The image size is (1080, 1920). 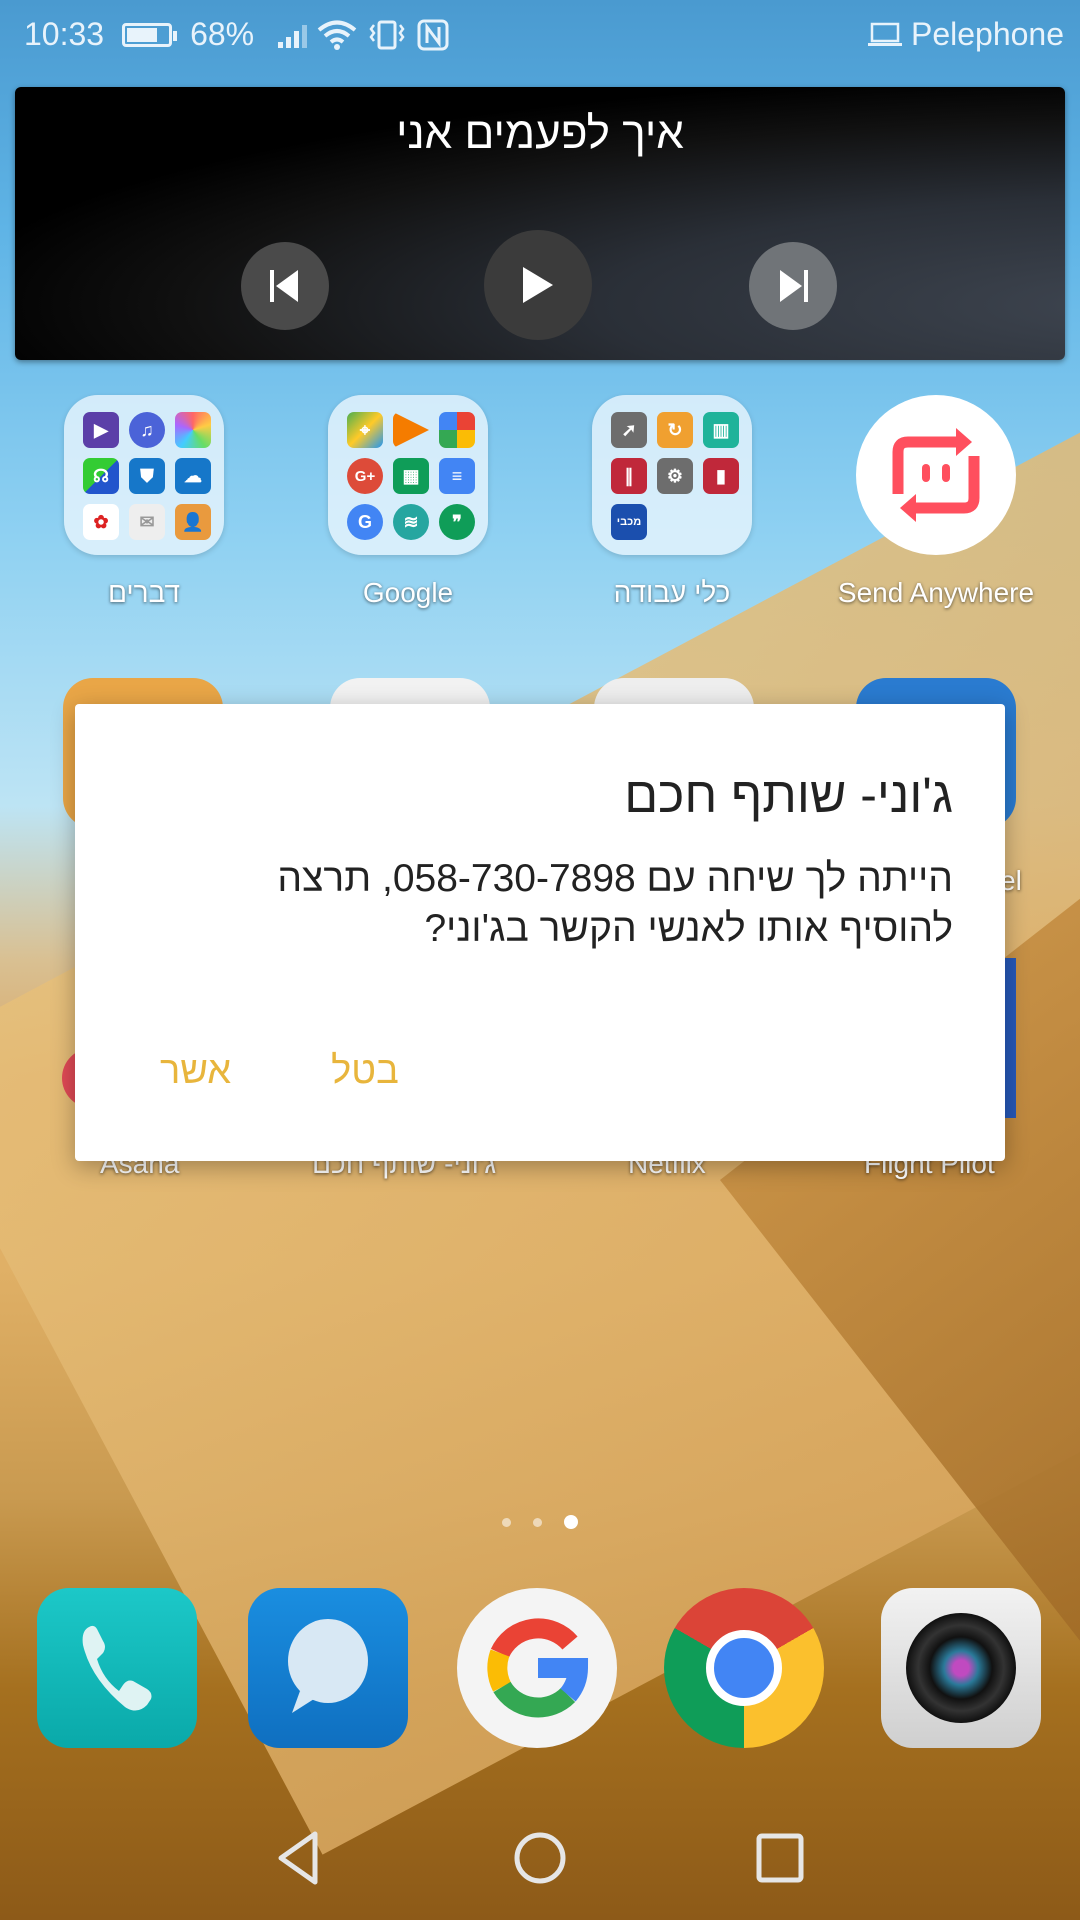 What do you see at coordinates (144, 592) in the screenshot?
I see `app-label: דברים` at bounding box center [144, 592].